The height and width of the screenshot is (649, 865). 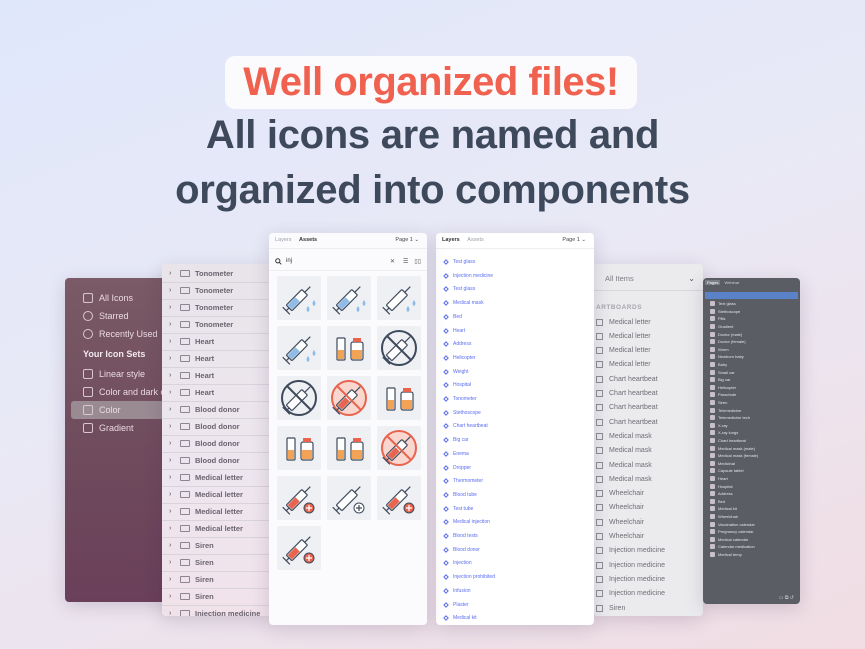 What do you see at coordinates (751, 395) in the screenshot?
I see `layer-row: Parachute` at bounding box center [751, 395].